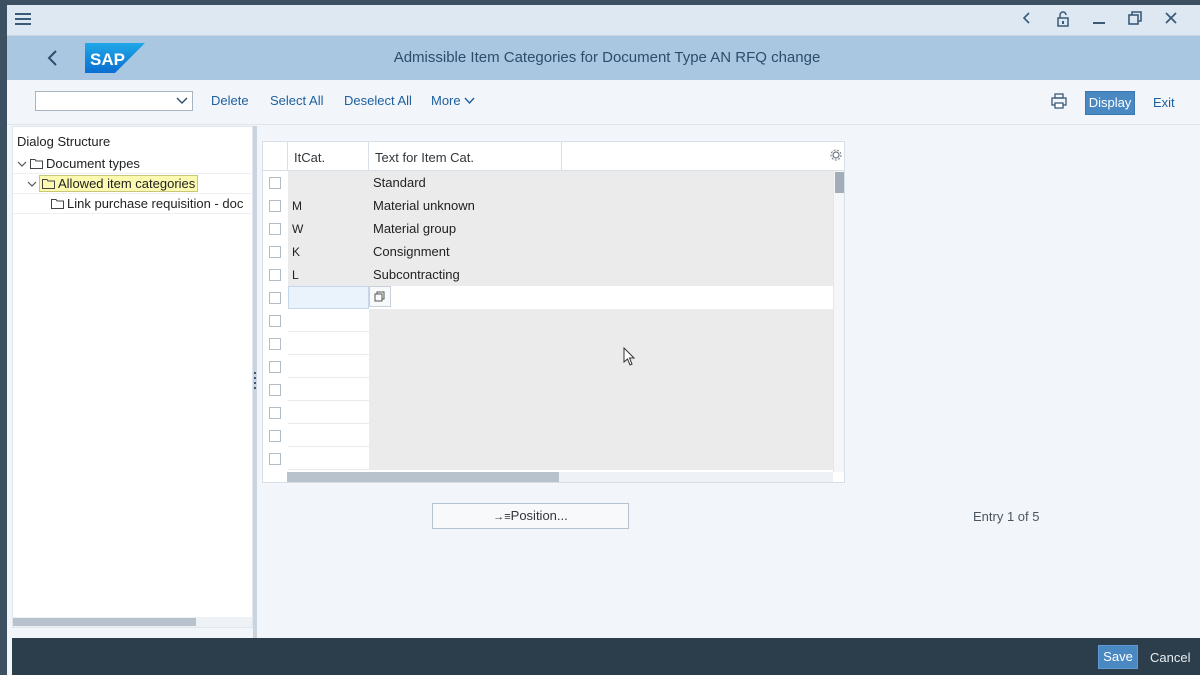 The image size is (1200, 675). I want to click on cell-text: Subcontracting, so click(601, 274).